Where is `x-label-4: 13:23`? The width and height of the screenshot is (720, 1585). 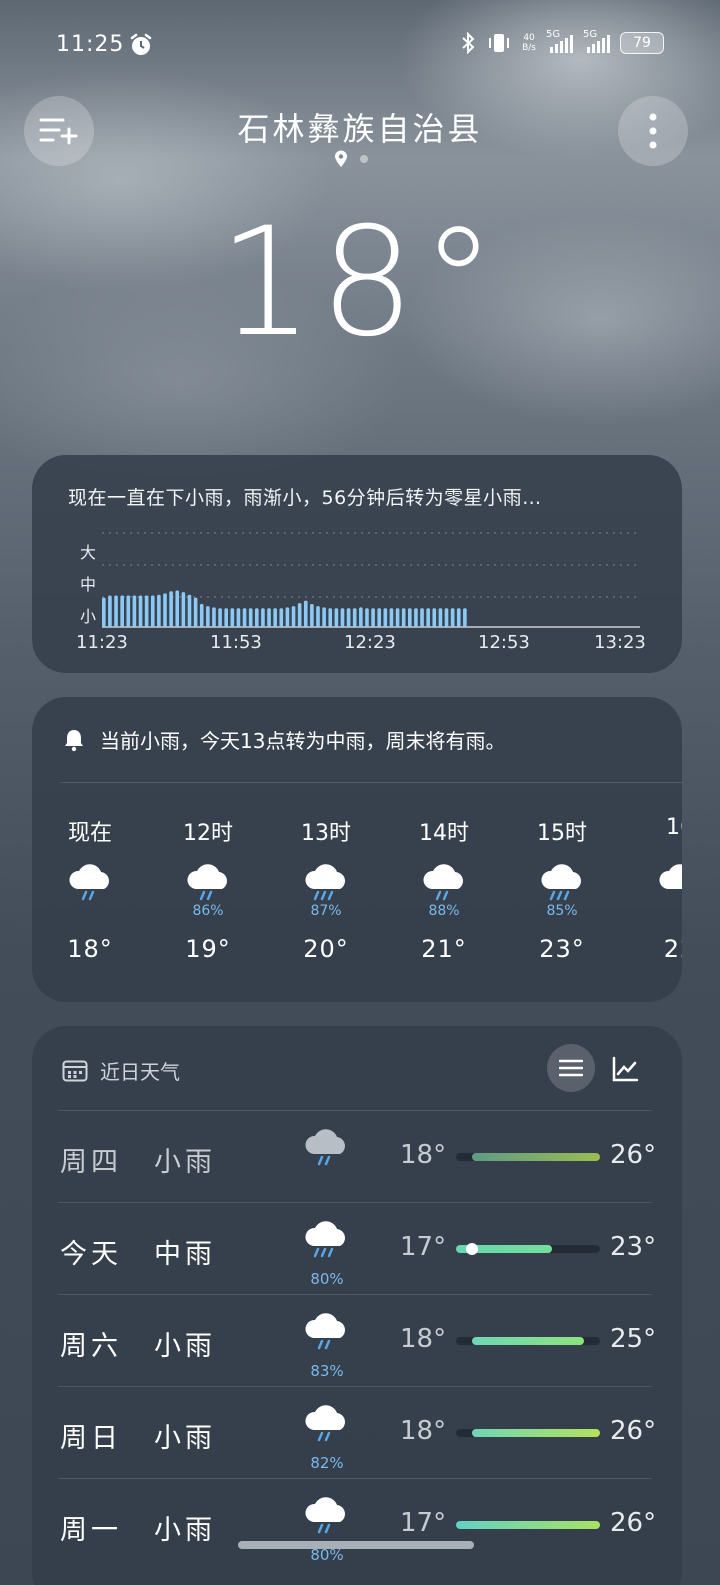
x-label-4: 13:23 is located at coordinates (620, 642).